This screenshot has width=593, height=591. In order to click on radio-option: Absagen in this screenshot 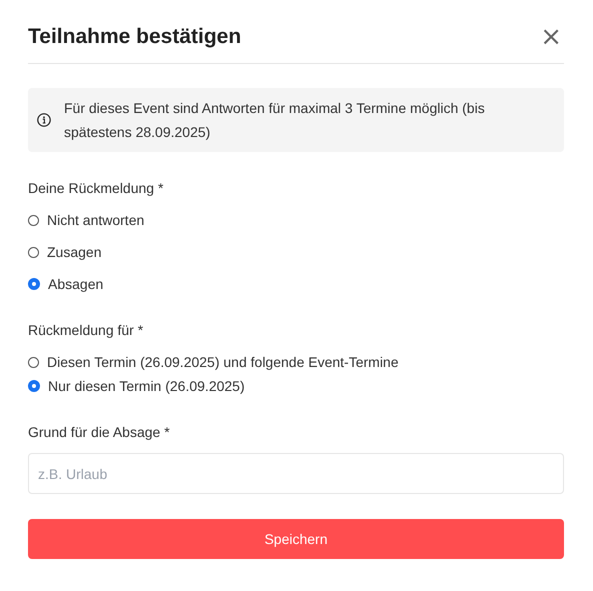, I will do `click(66, 284)`.